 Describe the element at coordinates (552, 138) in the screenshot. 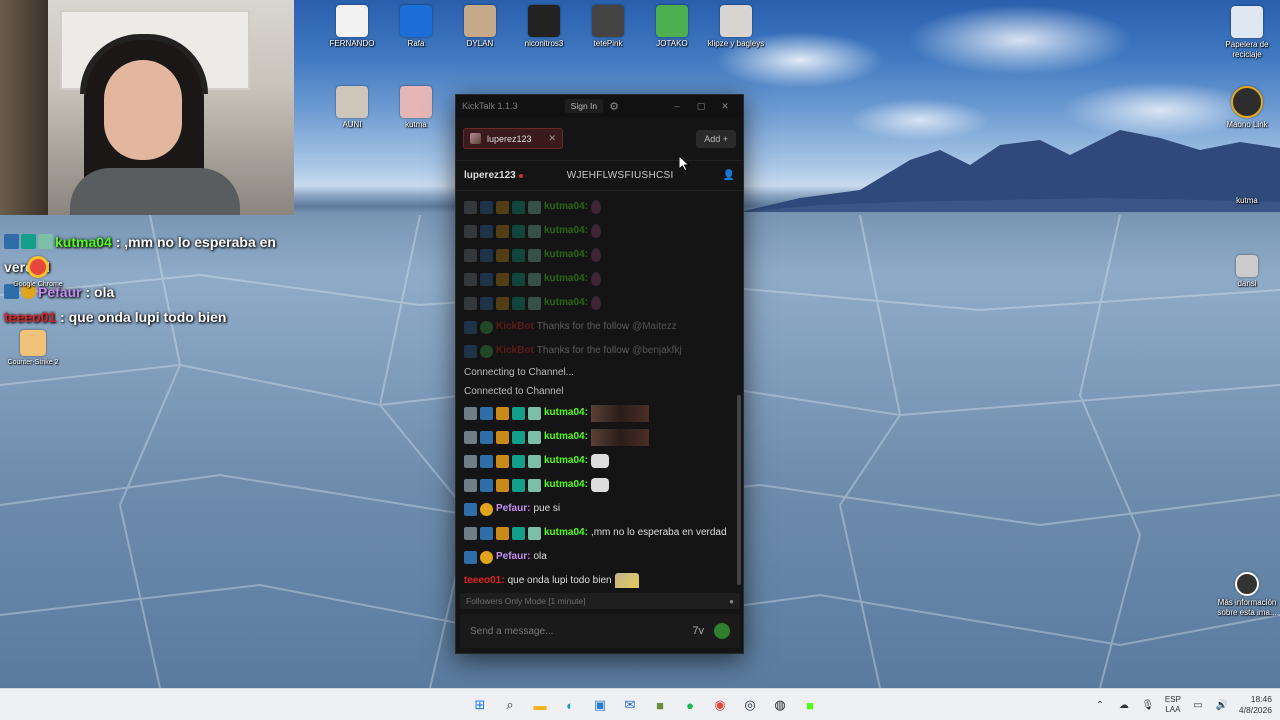

I see `close-tab-icon: ✕` at that location.